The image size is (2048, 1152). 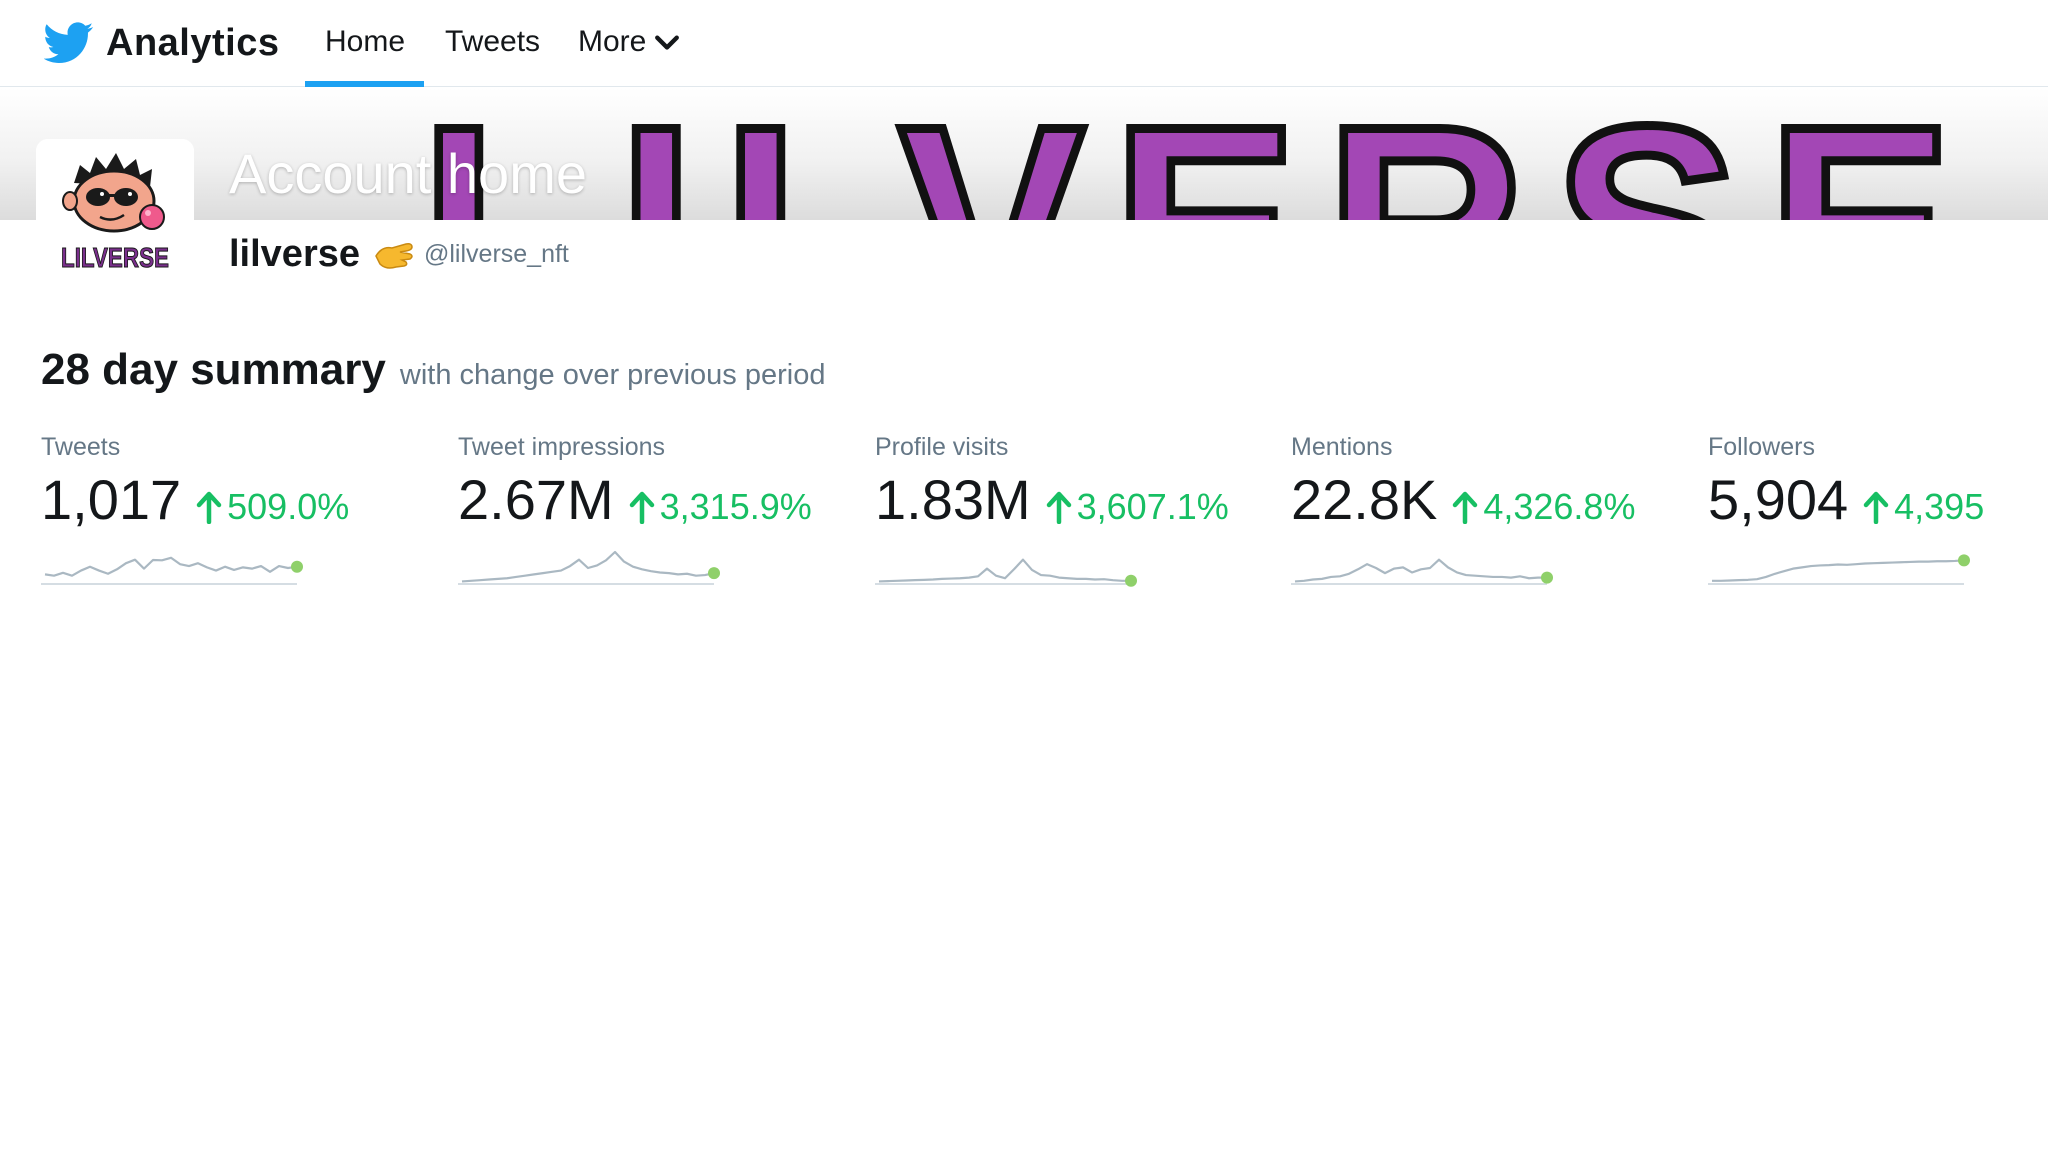 I want to click on stat-change: 3,315.9%, so click(x=720, y=507).